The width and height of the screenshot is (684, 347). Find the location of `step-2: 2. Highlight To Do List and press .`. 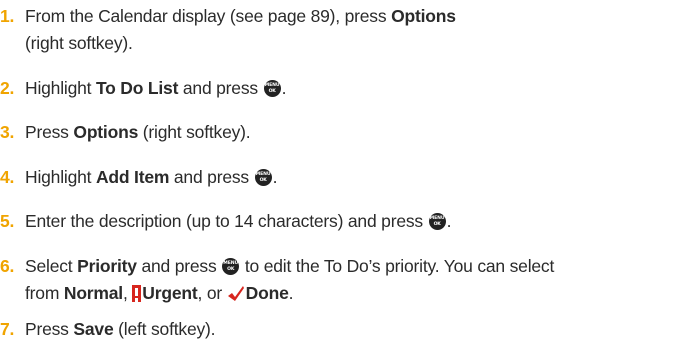

step-2: 2. Highlight To Do List and press . is located at coordinates (143, 88).